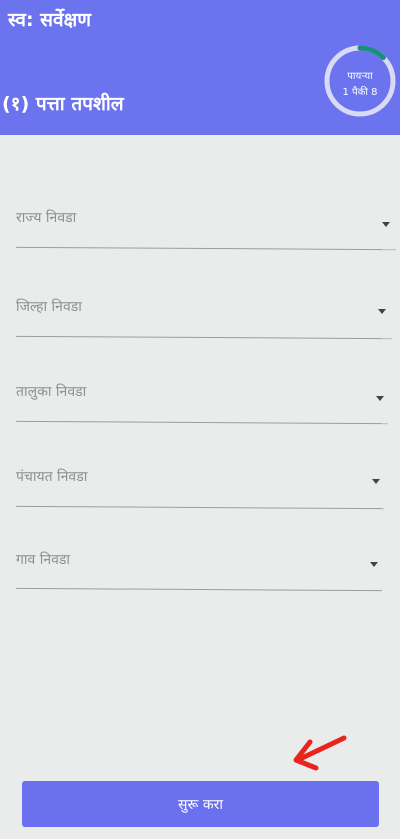  What do you see at coordinates (206, 233) in the screenshot?
I see `state-select: राज्य निवडा` at bounding box center [206, 233].